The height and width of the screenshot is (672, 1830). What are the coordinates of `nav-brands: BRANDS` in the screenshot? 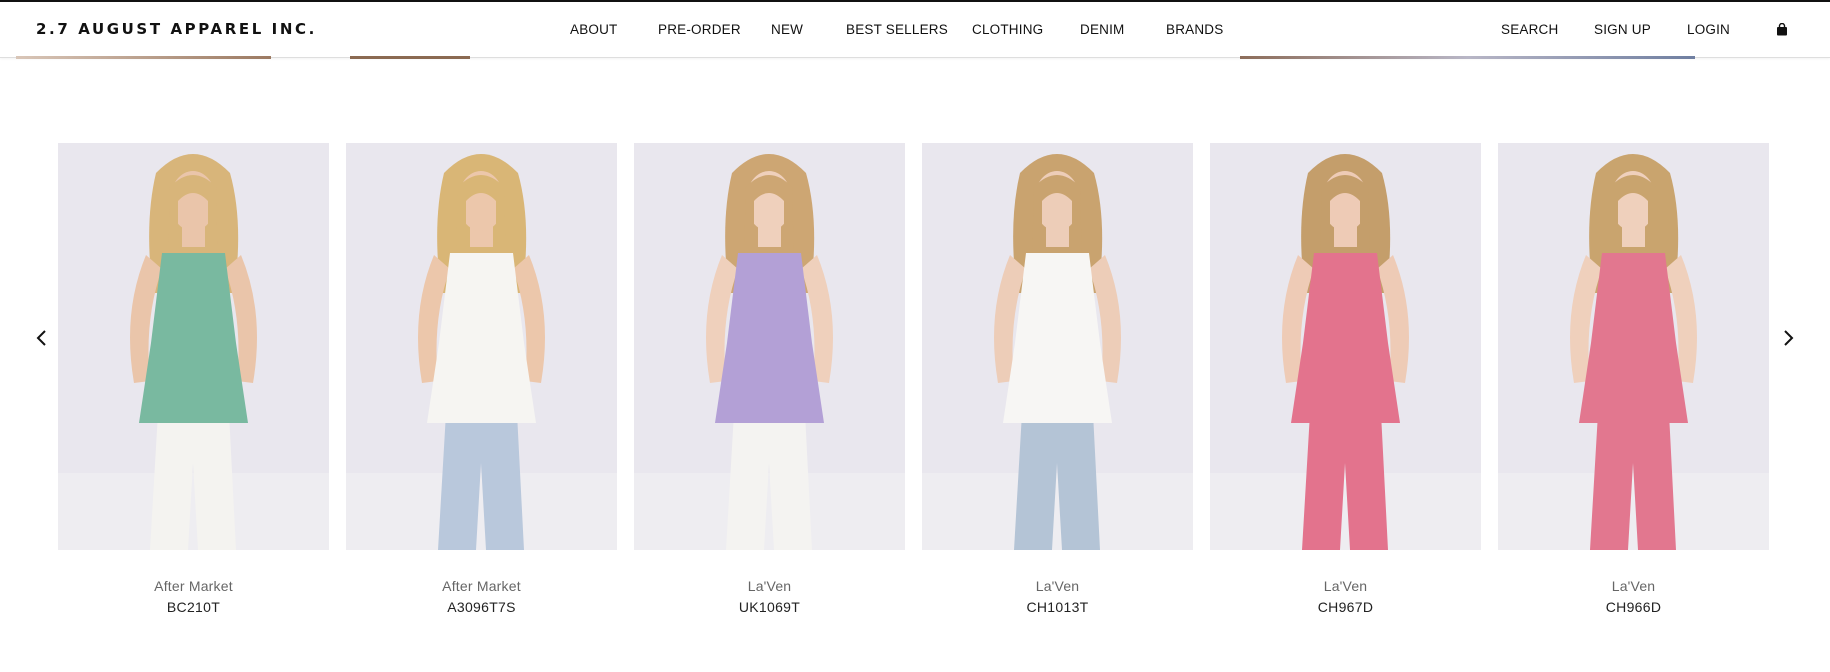 It's located at (1194, 29).